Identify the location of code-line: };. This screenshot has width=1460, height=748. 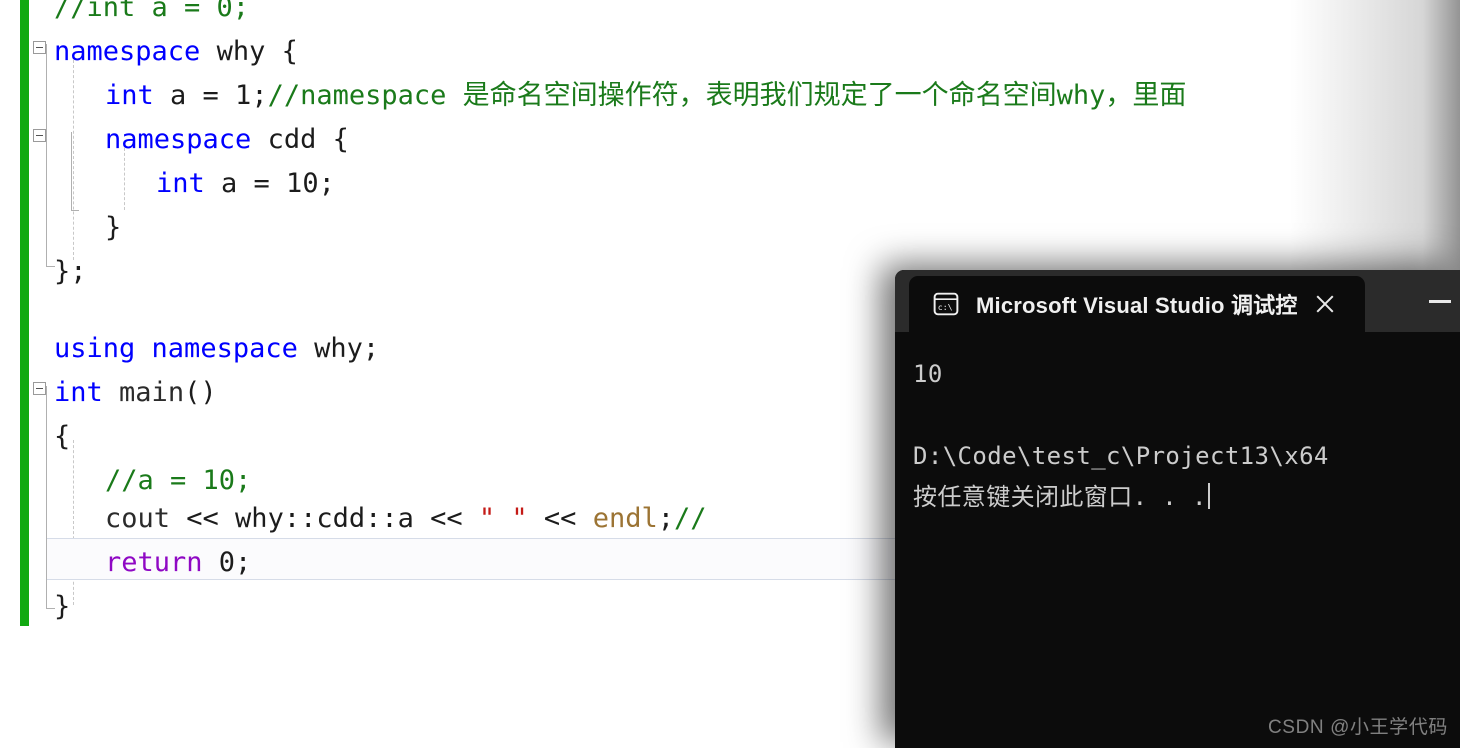
(70, 272).